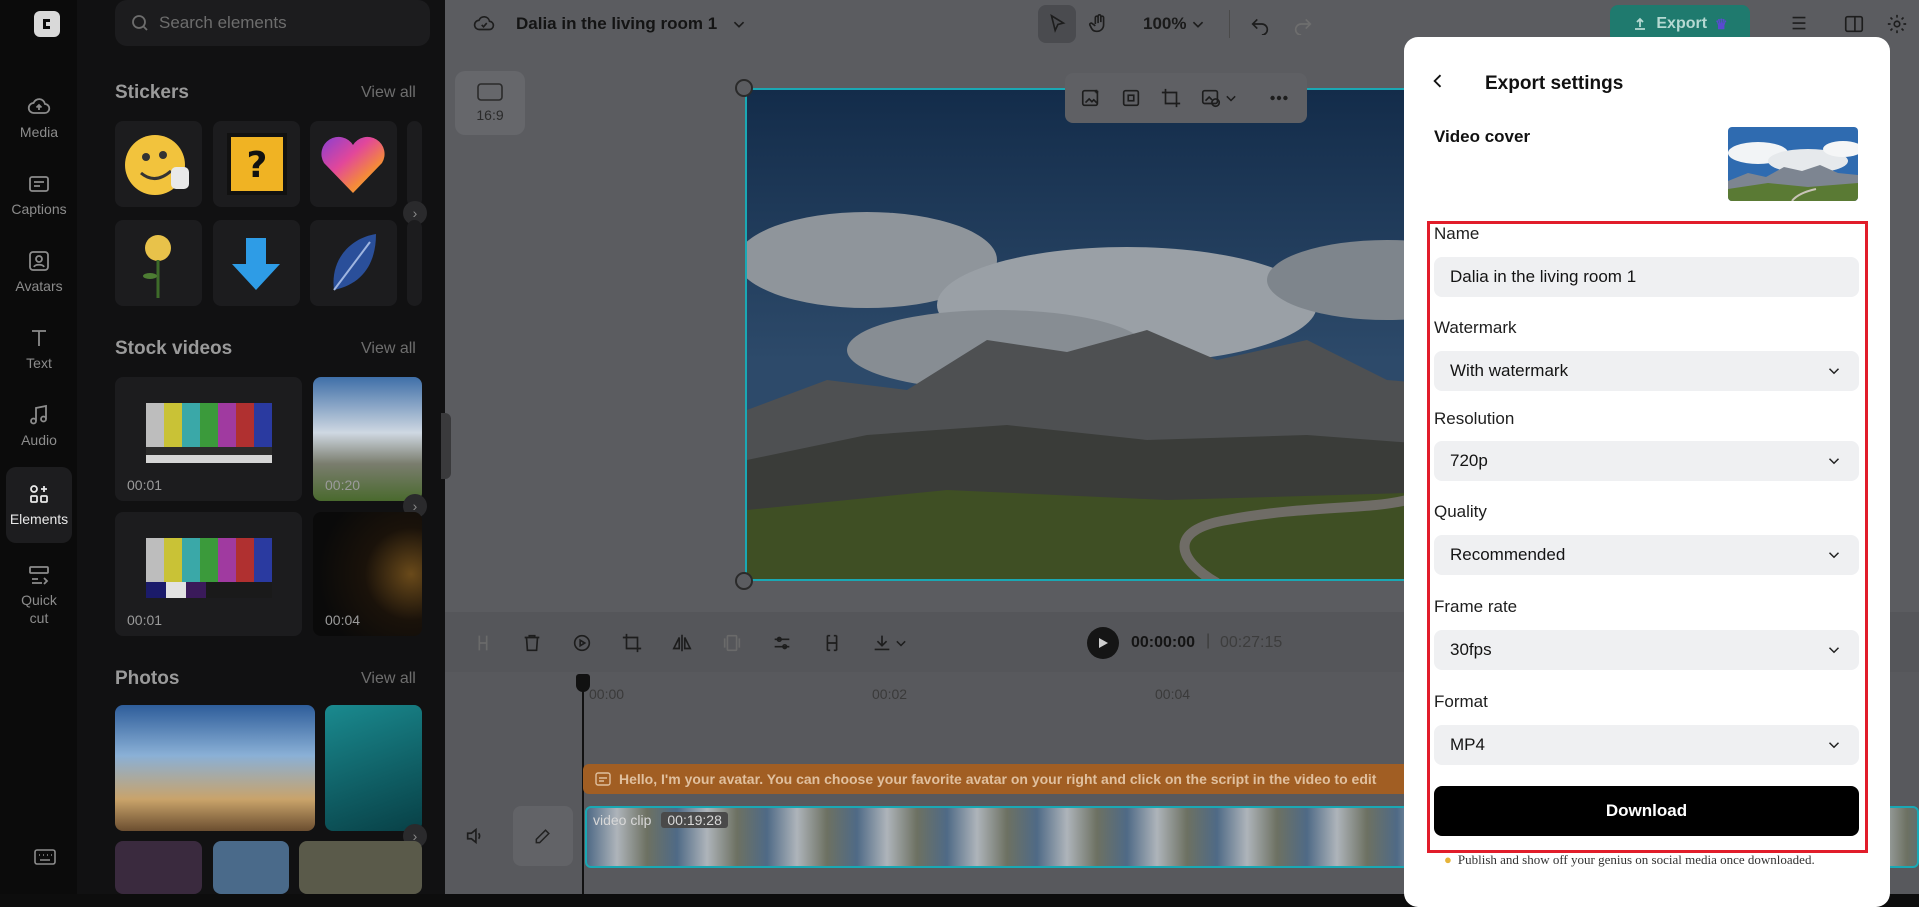  Describe the element at coordinates (39, 195) in the screenshot. I see `rail-captions: Captions` at that location.